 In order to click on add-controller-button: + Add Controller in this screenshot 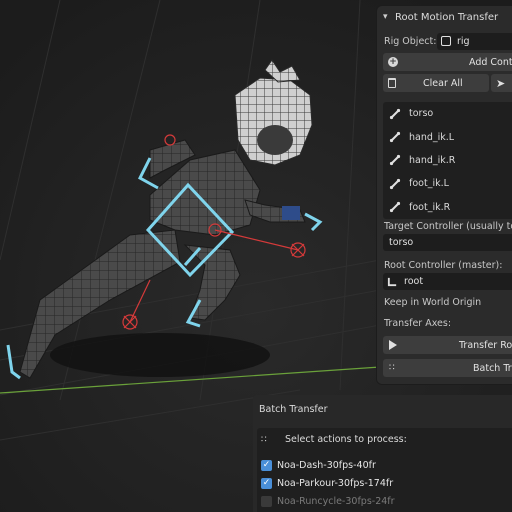, I will do `click(447, 62)`.